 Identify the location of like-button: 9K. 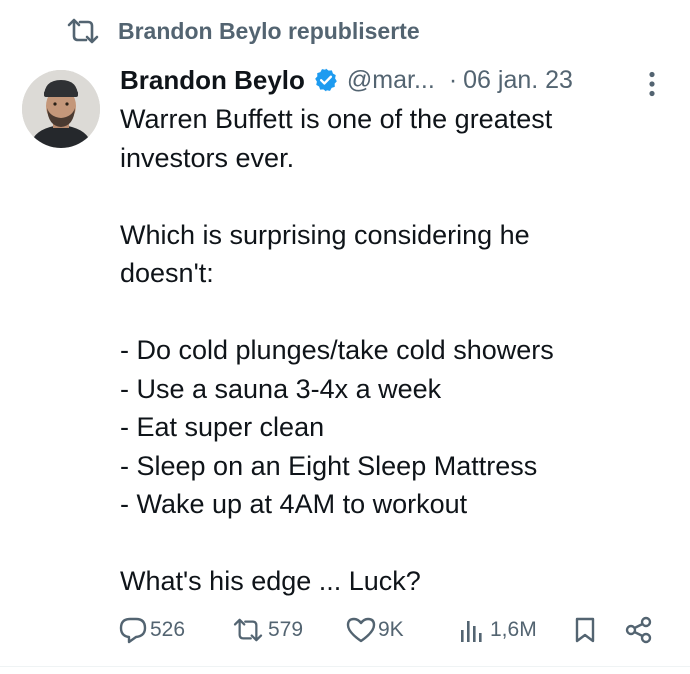
(375, 630).